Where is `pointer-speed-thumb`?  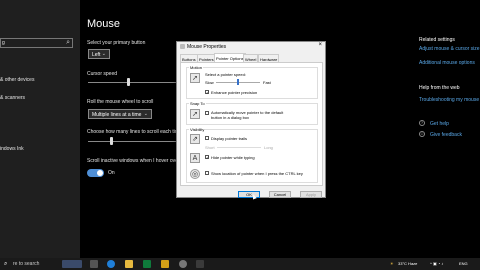 pointer-speed-thumb is located at coordinates (238, 82).